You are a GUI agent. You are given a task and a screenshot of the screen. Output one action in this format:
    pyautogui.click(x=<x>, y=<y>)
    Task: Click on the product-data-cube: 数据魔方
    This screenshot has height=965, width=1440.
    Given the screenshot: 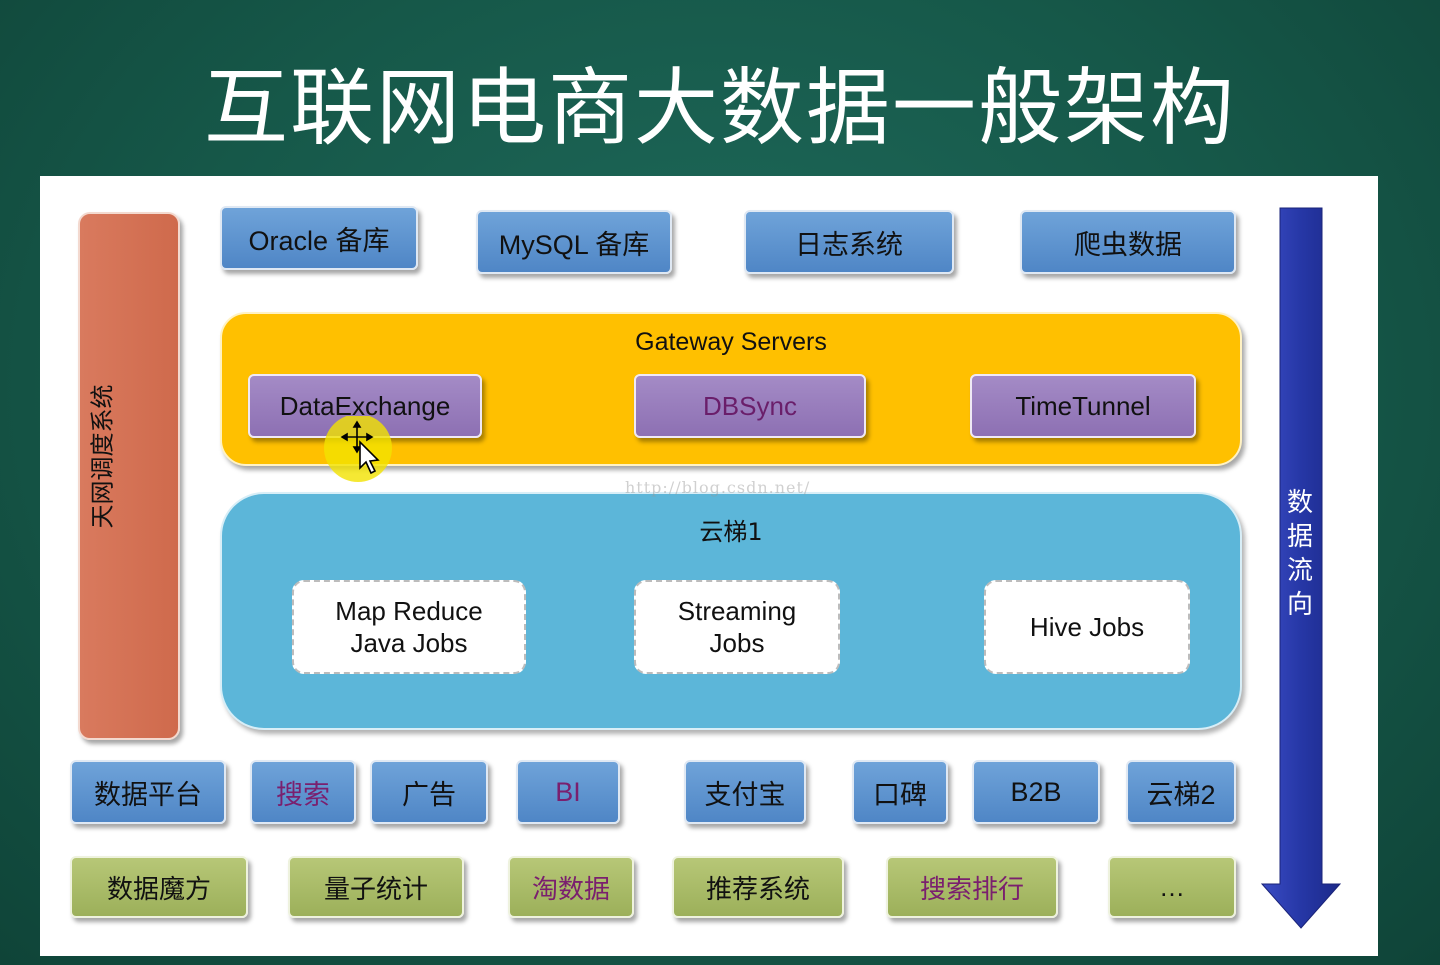 What is the action you would take?
    pyautogui.click(x=159, y=887)
    